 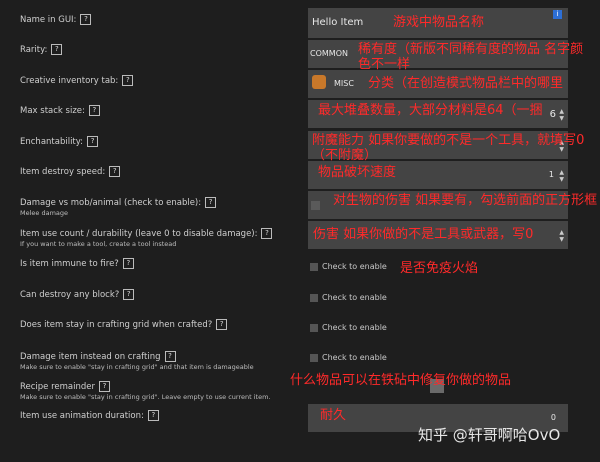 I want to click on name-value: Hello Item, so click(x=338, y=22).